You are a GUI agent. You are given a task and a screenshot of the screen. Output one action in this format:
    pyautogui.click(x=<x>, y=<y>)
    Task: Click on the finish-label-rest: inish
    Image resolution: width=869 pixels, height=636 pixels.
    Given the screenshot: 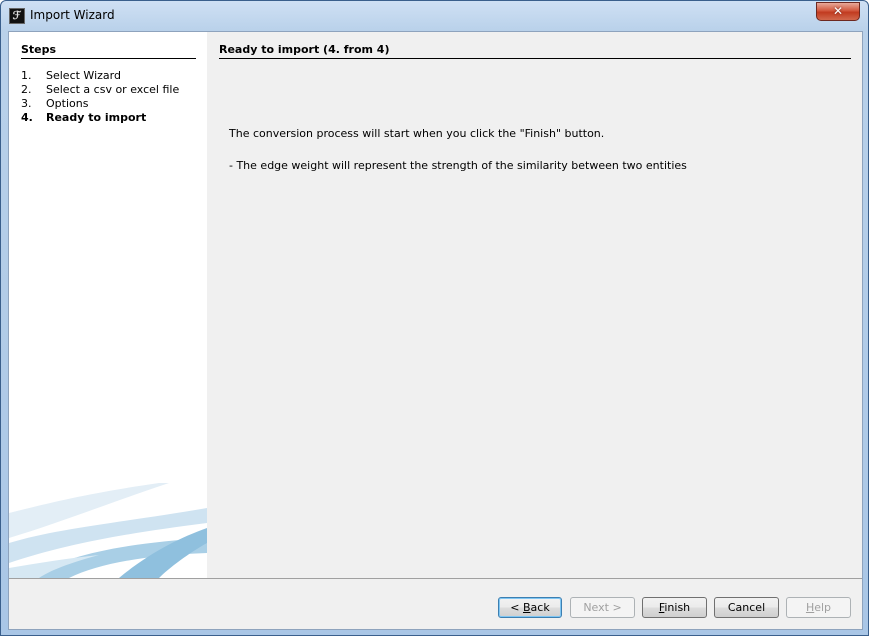 What is the action you would take?
    pyautogui.click(x=677, y=607)
    